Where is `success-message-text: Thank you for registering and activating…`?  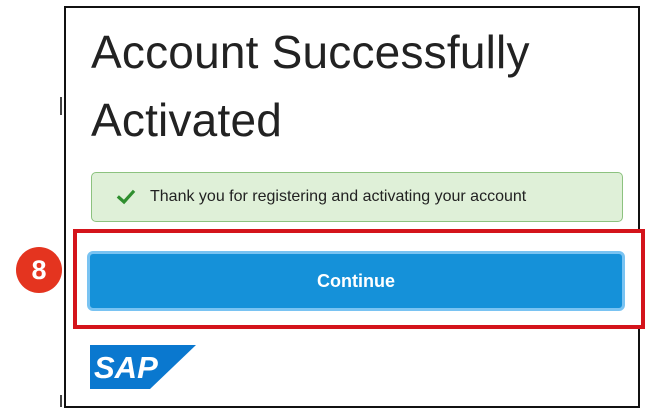 success-message-text: Thank you for registering and activating… is located at coordinates (338, 196).